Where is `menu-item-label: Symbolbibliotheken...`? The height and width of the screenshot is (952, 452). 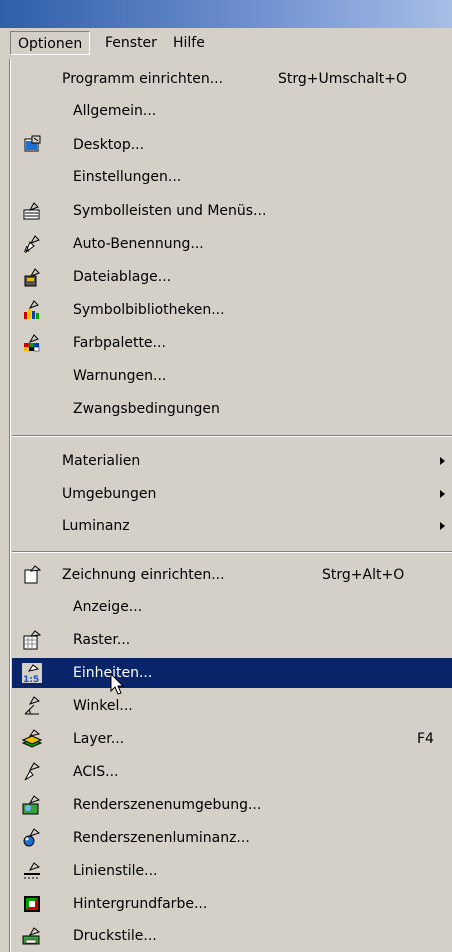 menu-item-label: Symbolbibliotheken... is located at coordinates (149, 310).